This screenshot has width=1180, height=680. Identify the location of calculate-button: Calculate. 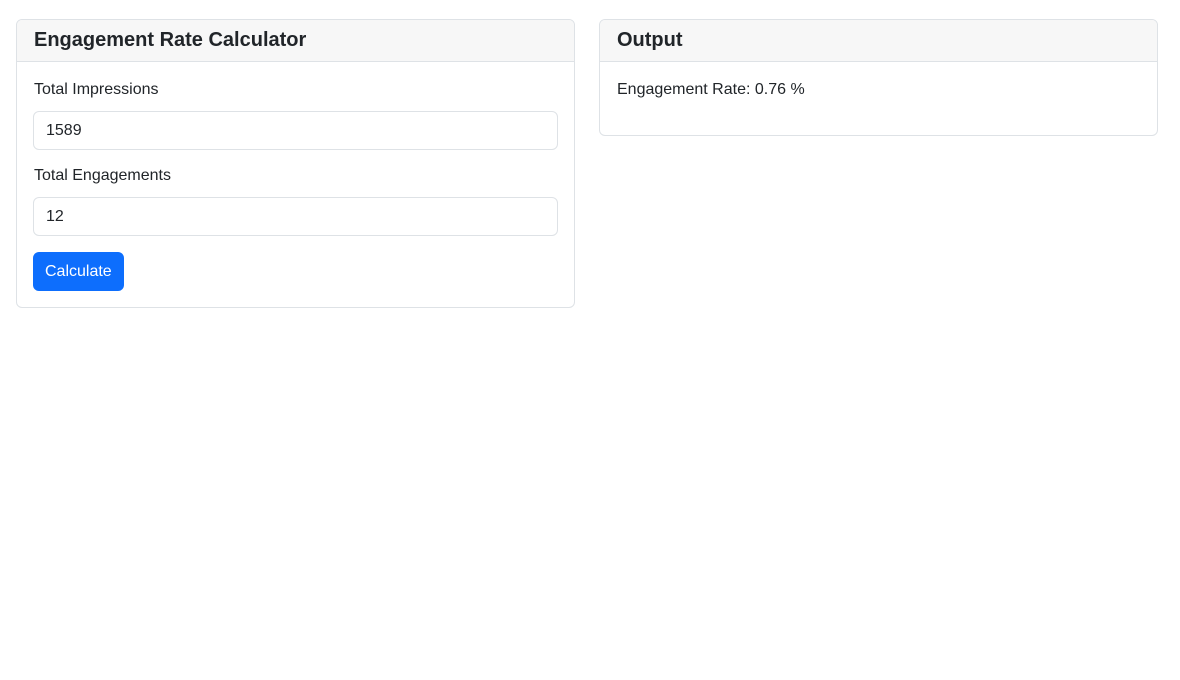
(78, 271).